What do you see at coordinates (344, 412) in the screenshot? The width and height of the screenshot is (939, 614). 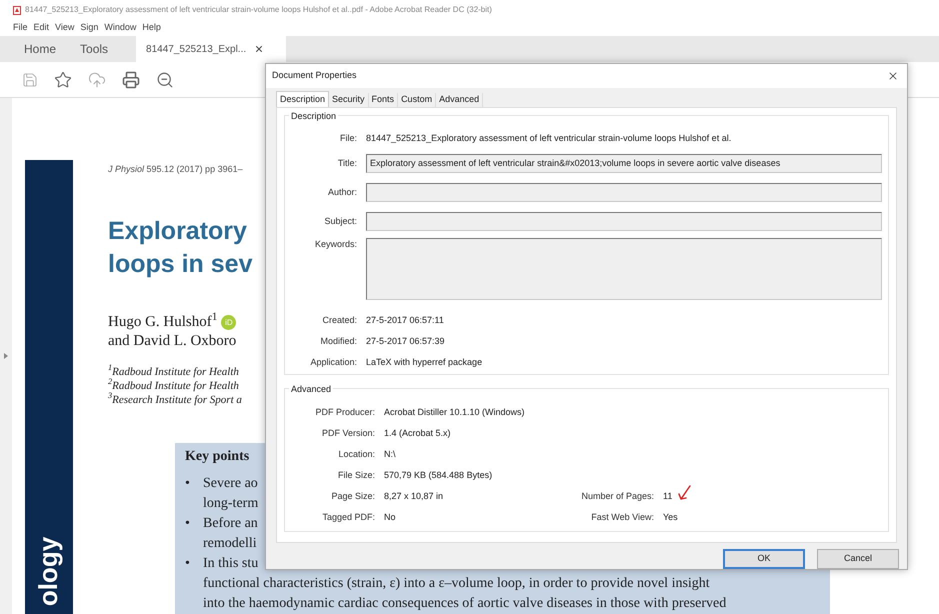 I see `property-label: PDF Producer:` at bounding box center [344, 412].